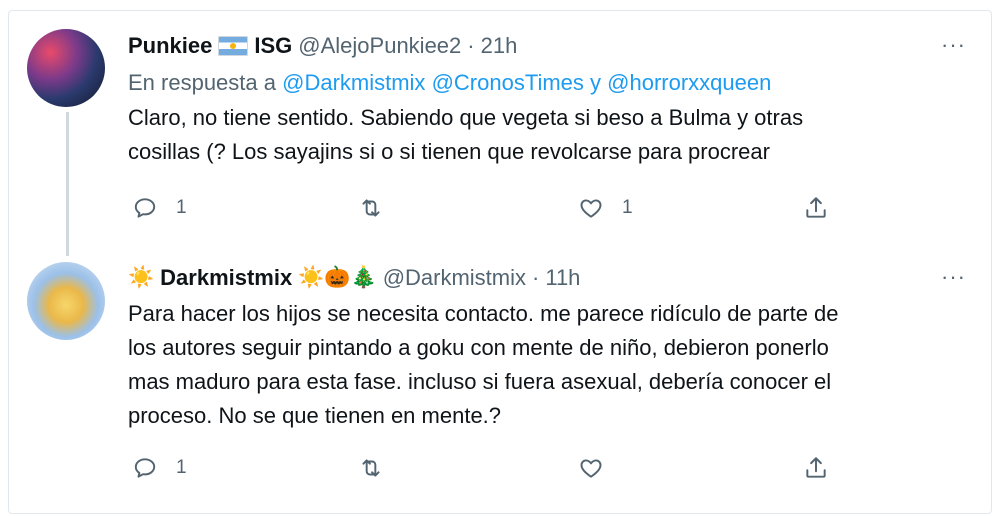  Describe the element at coordinates (596, 82) in the screenshot. I see `reply-joiner: y` at that location.